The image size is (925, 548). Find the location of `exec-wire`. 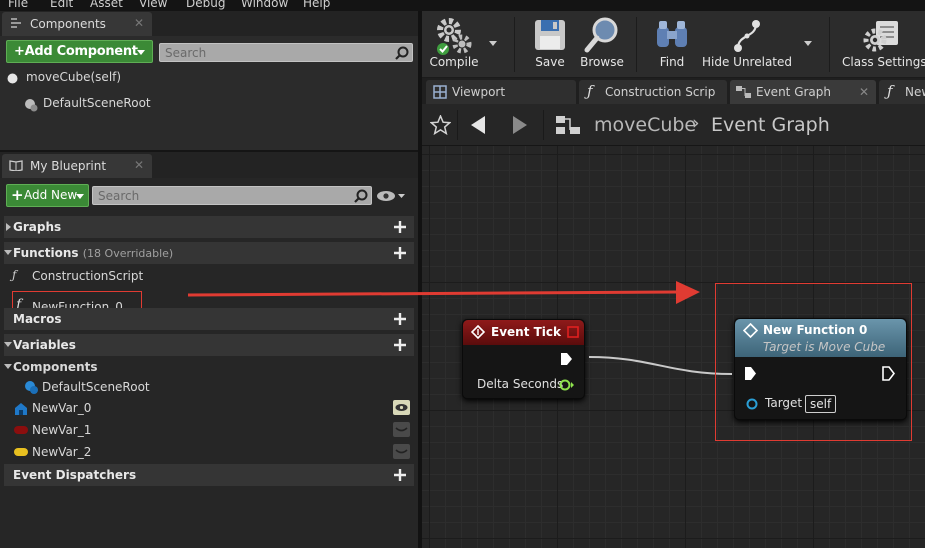

exec-wire is located at coordinates (660, 365).